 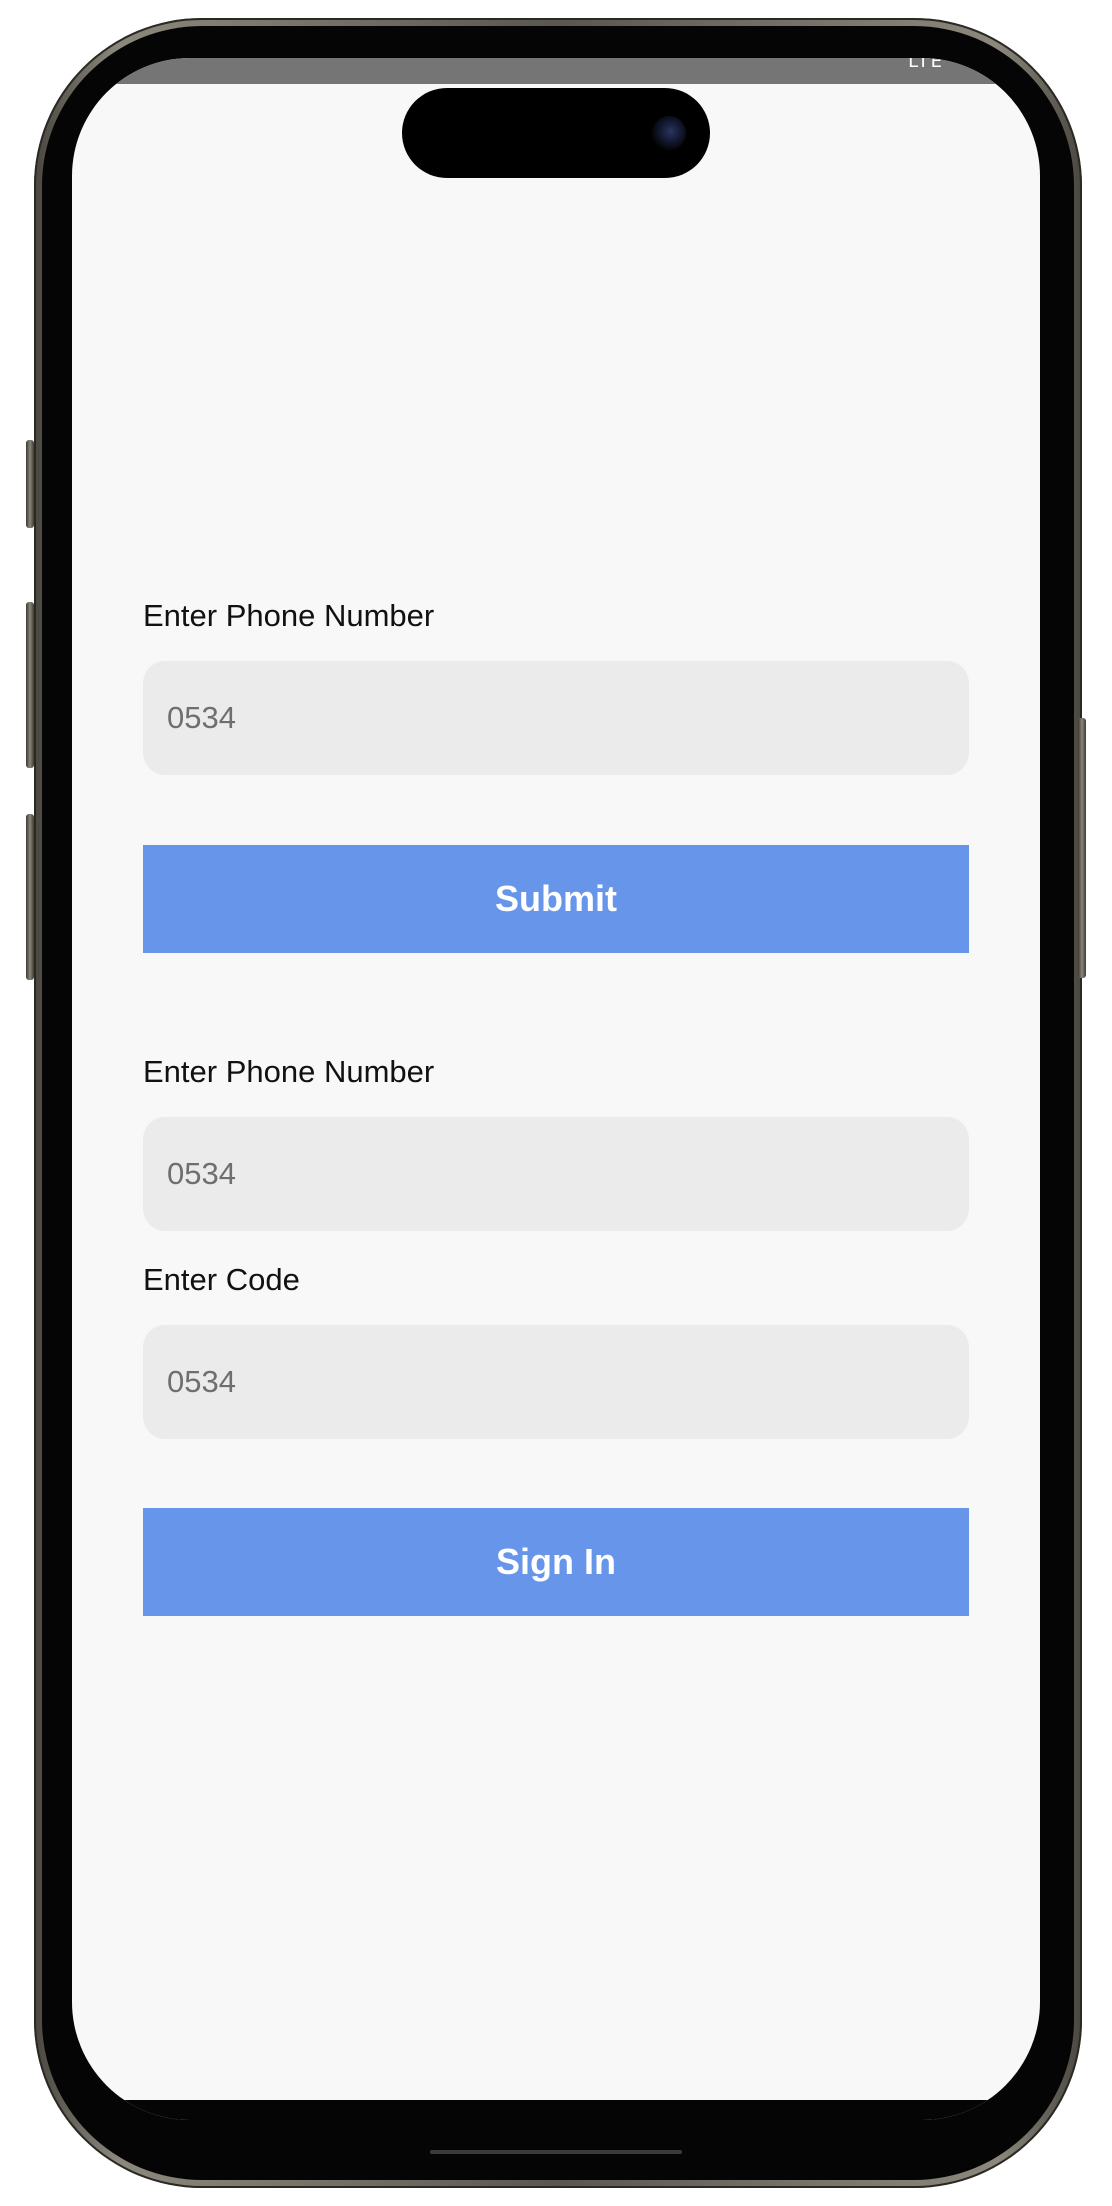 I want to click on power-button, so click(x=1082, y=848).